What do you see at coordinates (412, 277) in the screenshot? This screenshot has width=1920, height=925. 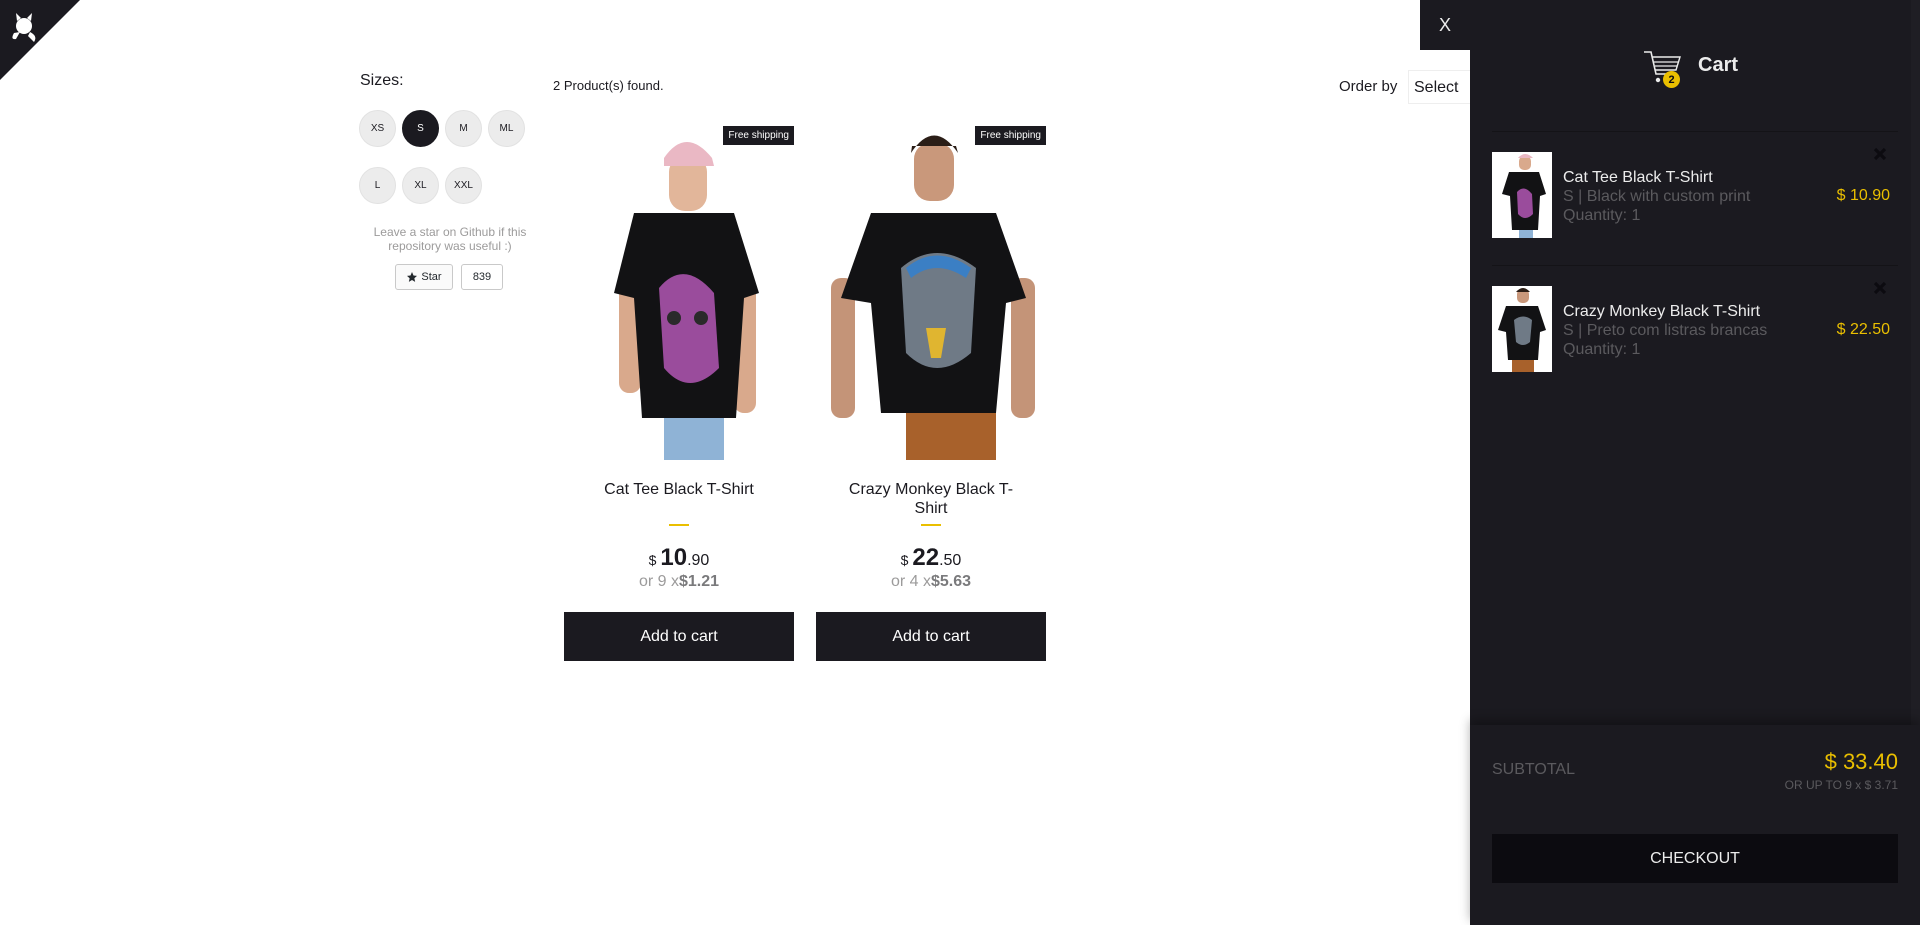 I see `star-icon` at bounding box center [412, 277].